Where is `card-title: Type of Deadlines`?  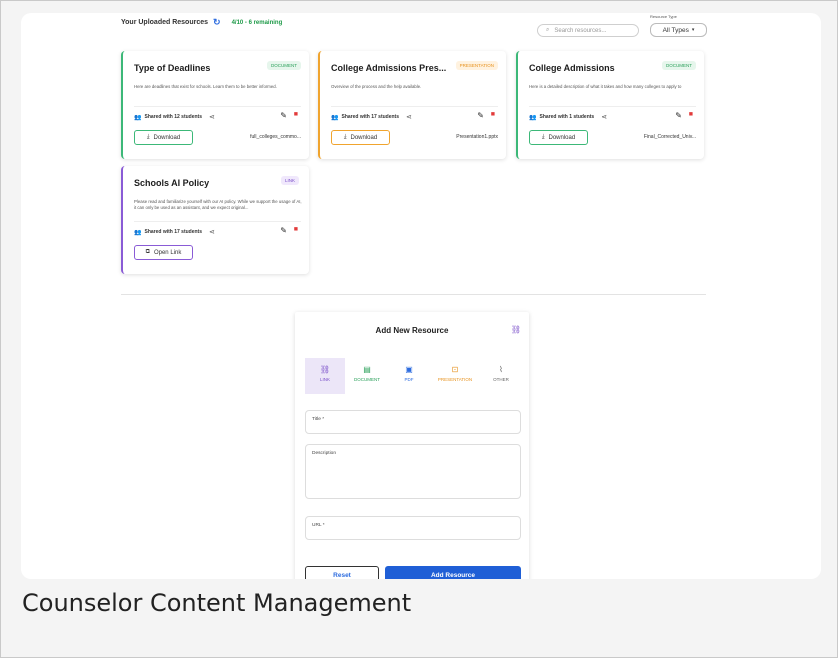 card-title: Type of Deadlines is located at coordinates (172, 68).